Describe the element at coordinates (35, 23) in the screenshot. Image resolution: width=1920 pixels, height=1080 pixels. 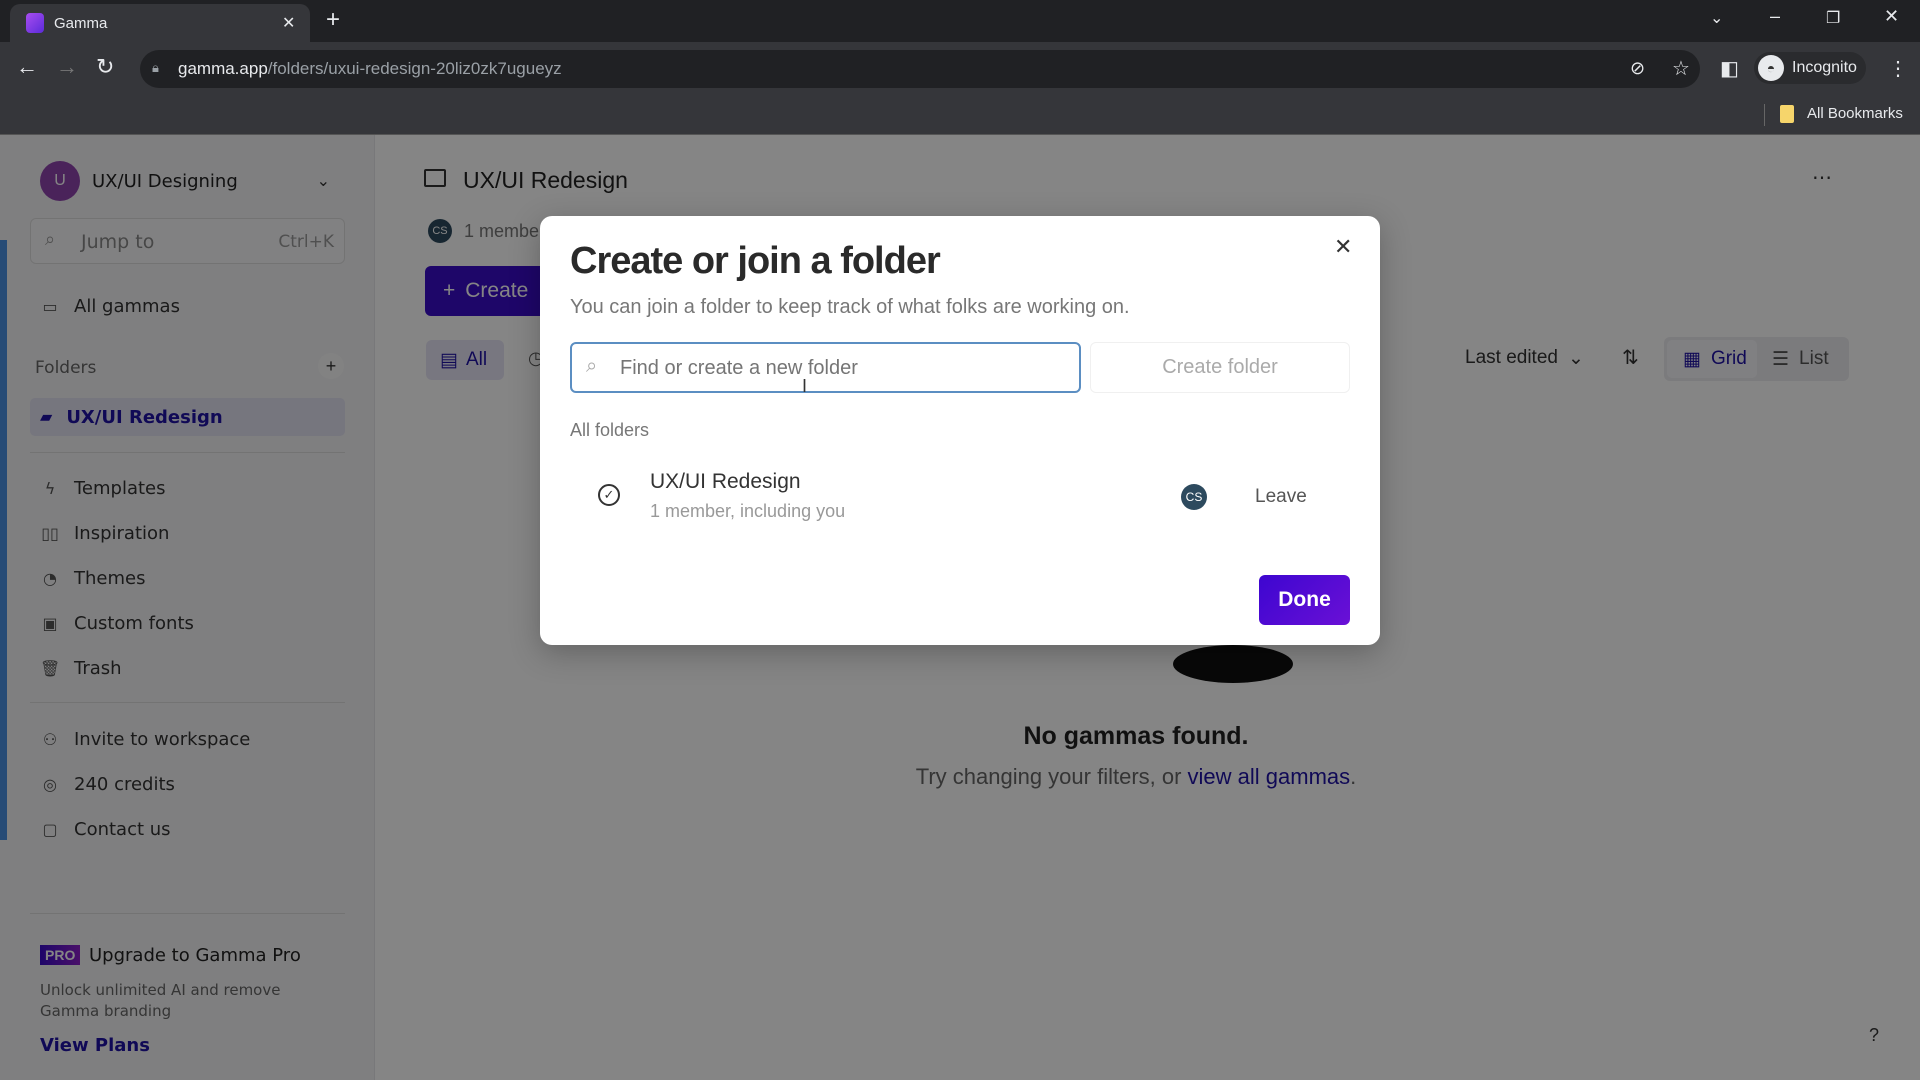
I see `gamma-favicon-icon` at that location.